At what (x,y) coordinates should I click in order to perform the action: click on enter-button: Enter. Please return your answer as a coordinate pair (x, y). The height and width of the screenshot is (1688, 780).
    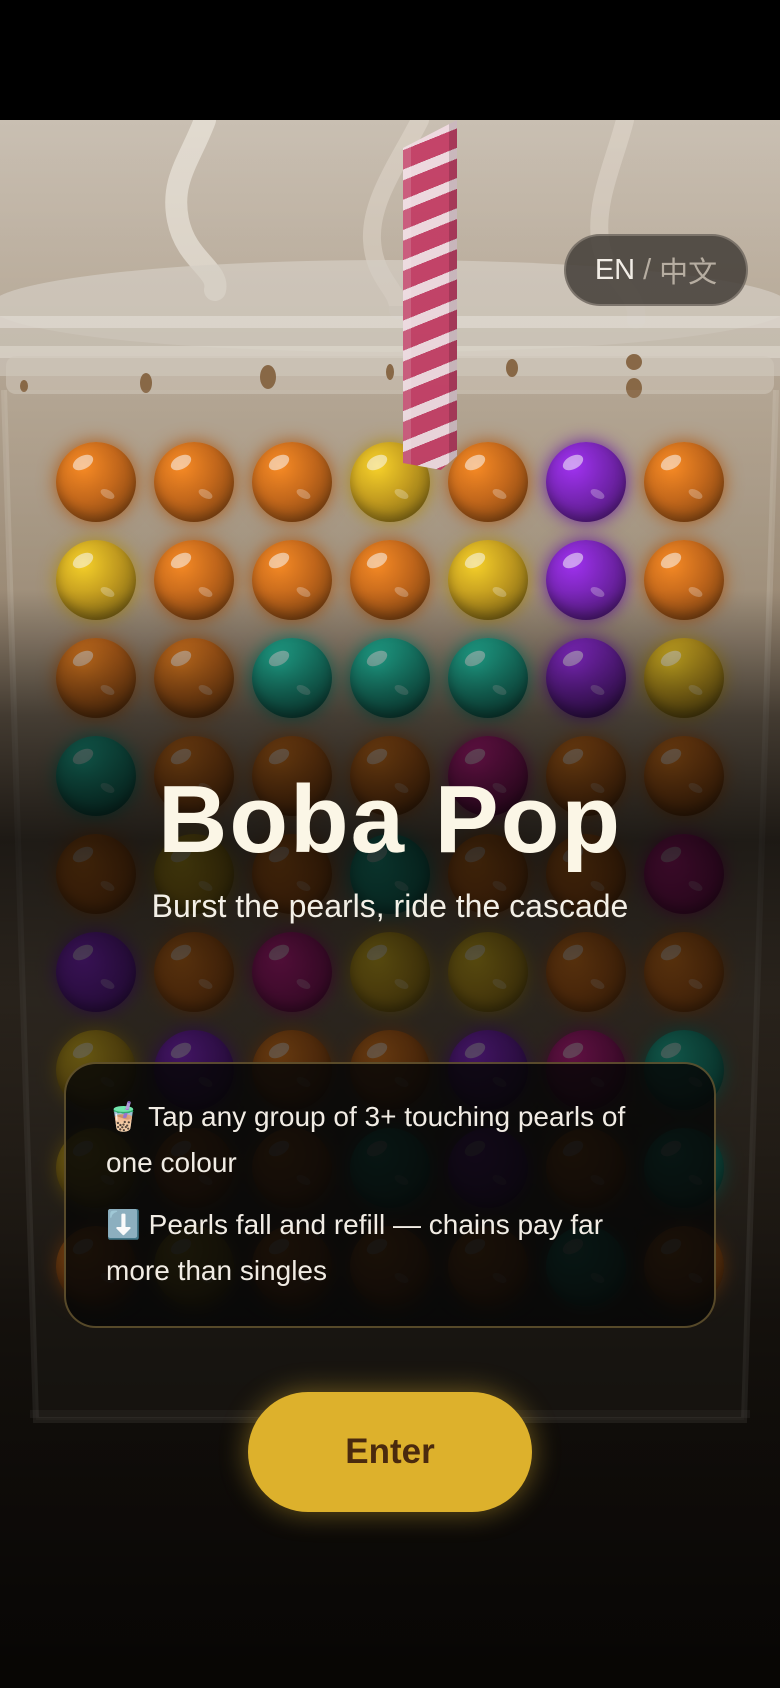
    Looking at the image, I should click on (390, 1452).